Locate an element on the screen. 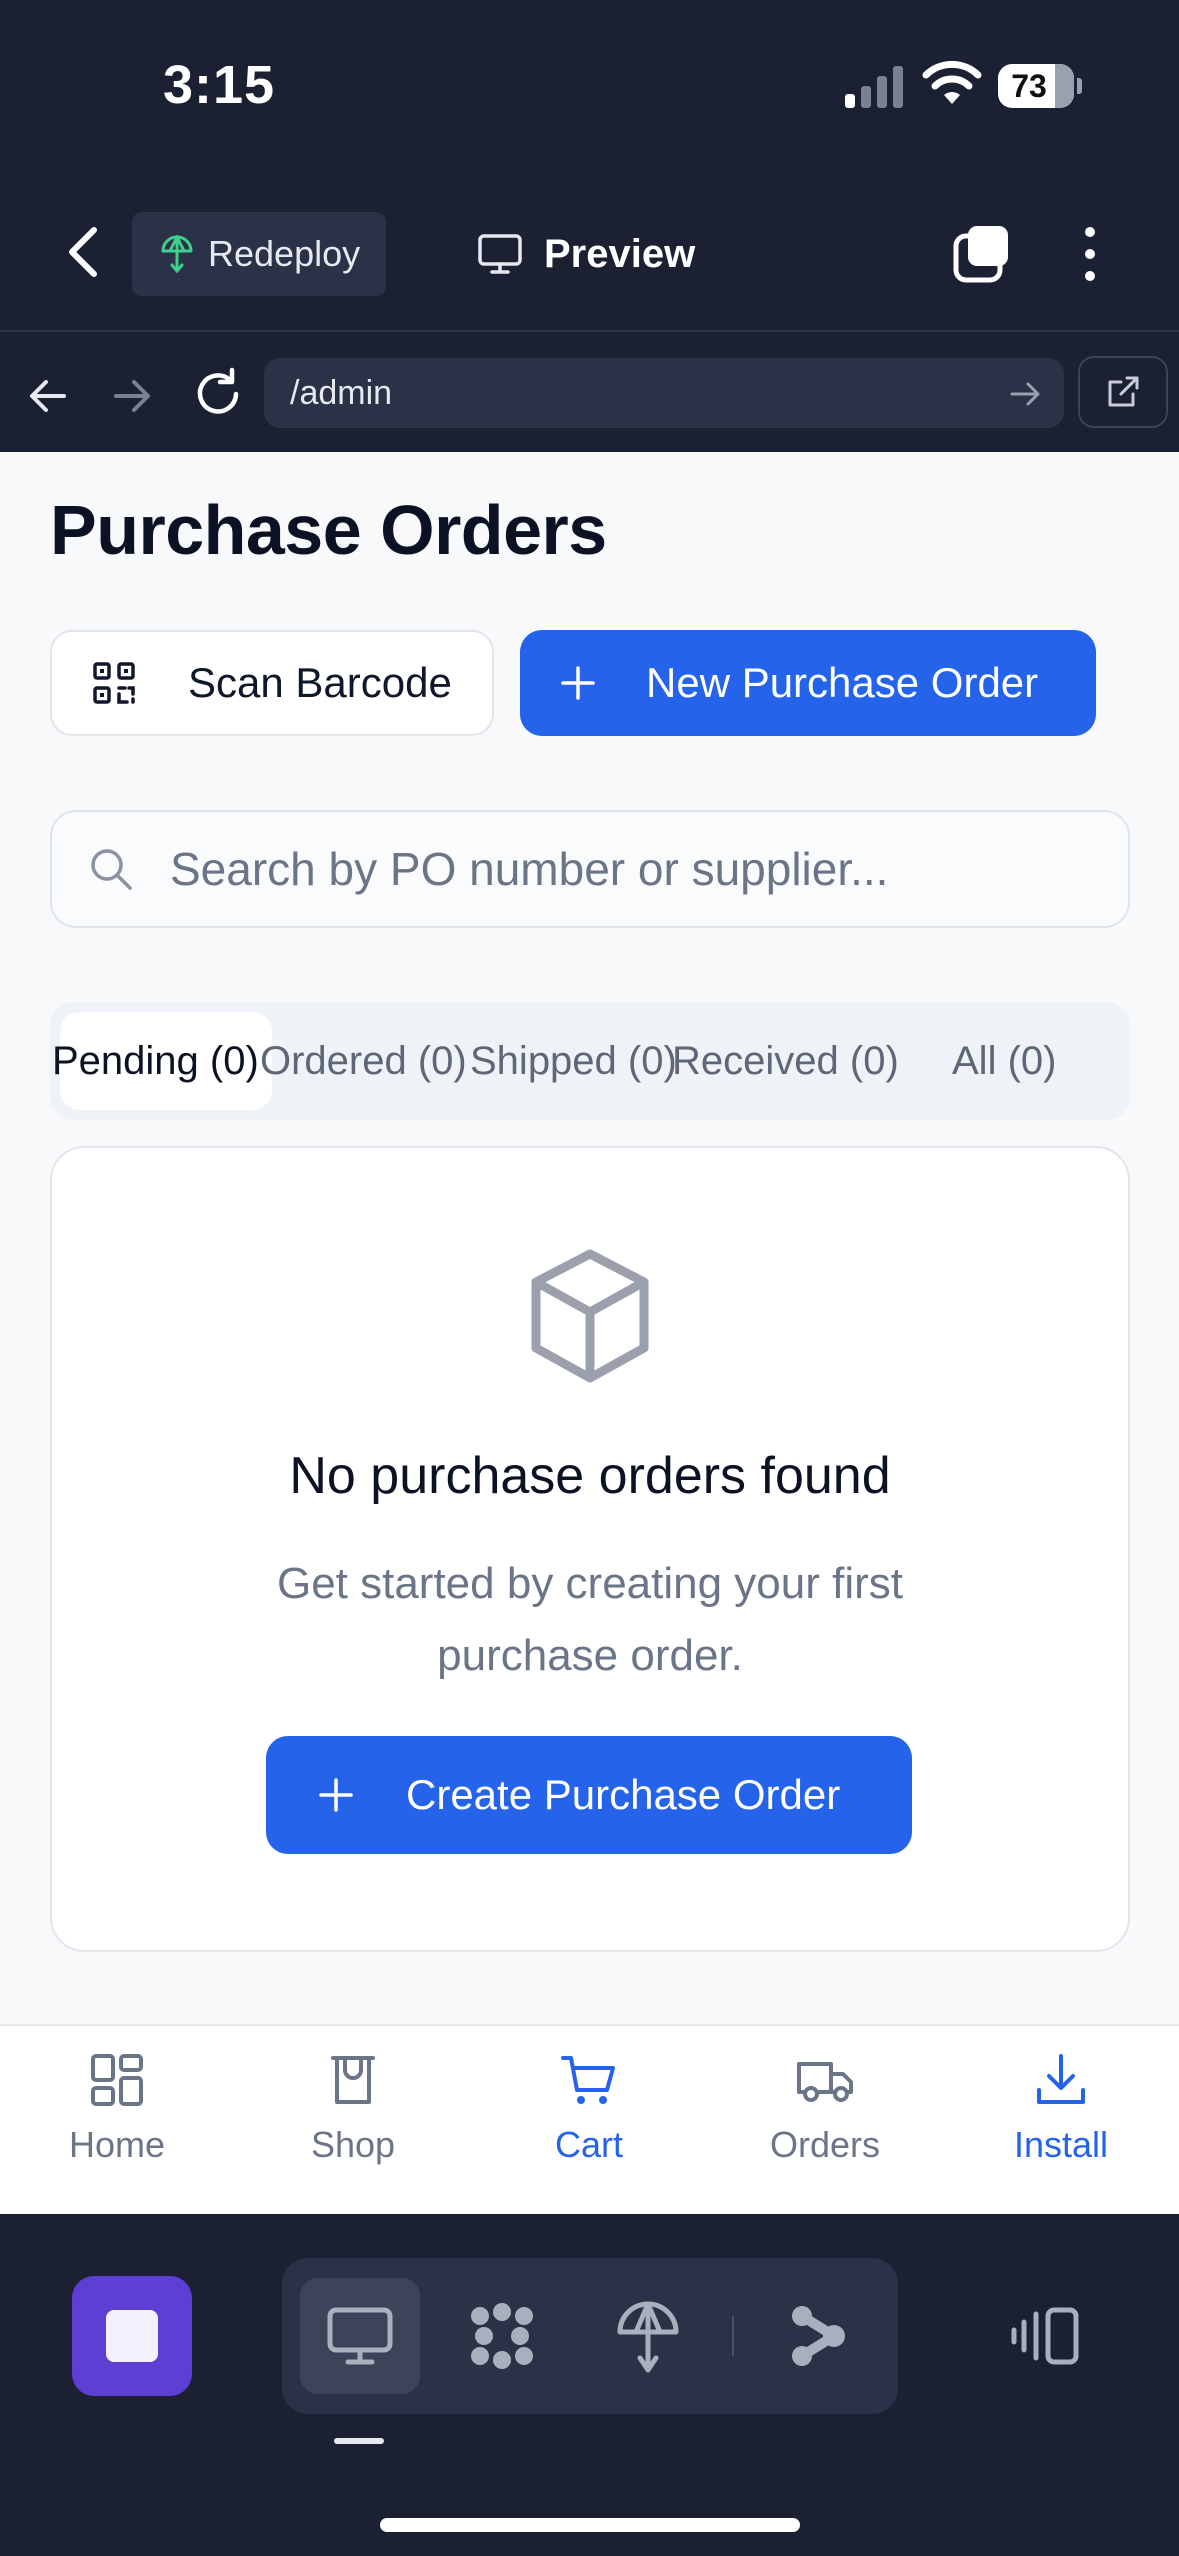  deploy-icon is located at coordinates (648, 2336).